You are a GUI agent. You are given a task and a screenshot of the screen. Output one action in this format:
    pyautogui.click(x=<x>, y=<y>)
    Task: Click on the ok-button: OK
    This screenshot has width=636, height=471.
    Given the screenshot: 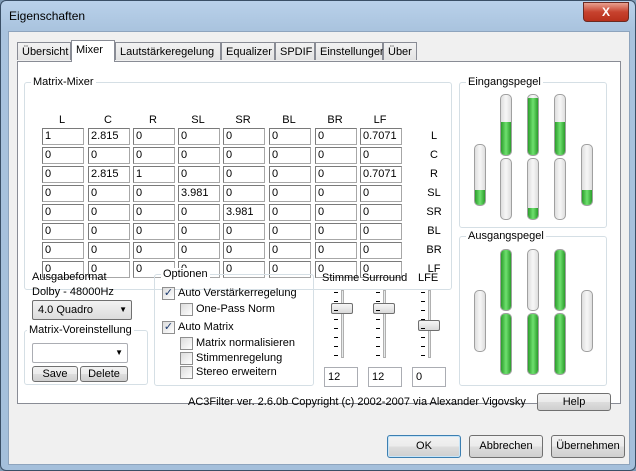 What is the action you would take?
    pyautogui.click(x=424, y=446)
    